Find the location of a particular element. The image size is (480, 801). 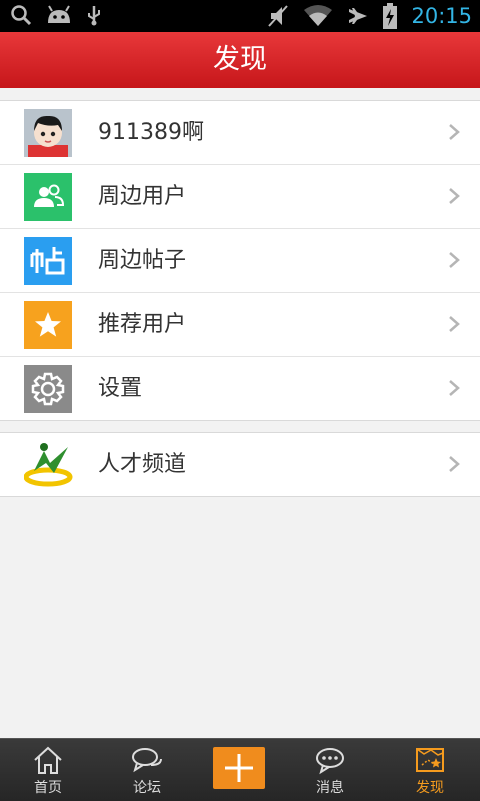

forum-icon is located at coordinates (147, 760).